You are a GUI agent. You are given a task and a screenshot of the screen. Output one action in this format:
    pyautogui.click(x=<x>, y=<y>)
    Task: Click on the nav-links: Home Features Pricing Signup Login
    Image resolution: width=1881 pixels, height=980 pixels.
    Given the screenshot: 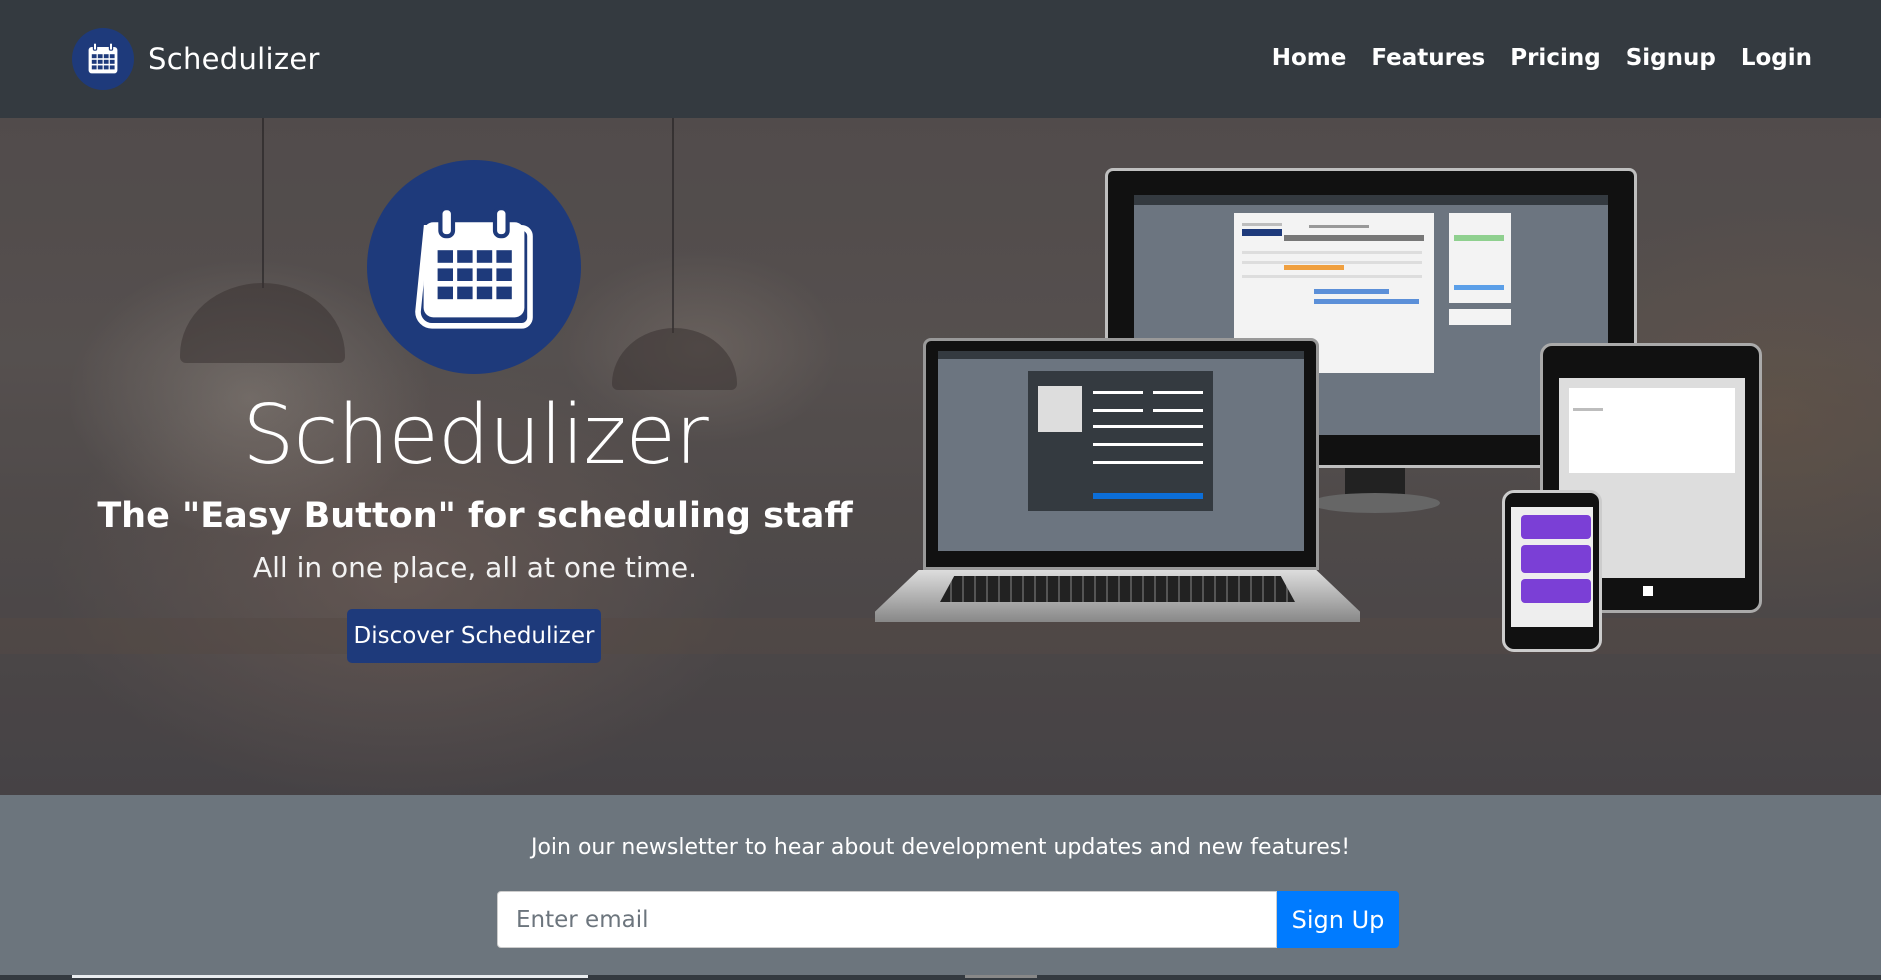 What is the action you would take?
    pyautogui.click(x=1542, y=58)
    